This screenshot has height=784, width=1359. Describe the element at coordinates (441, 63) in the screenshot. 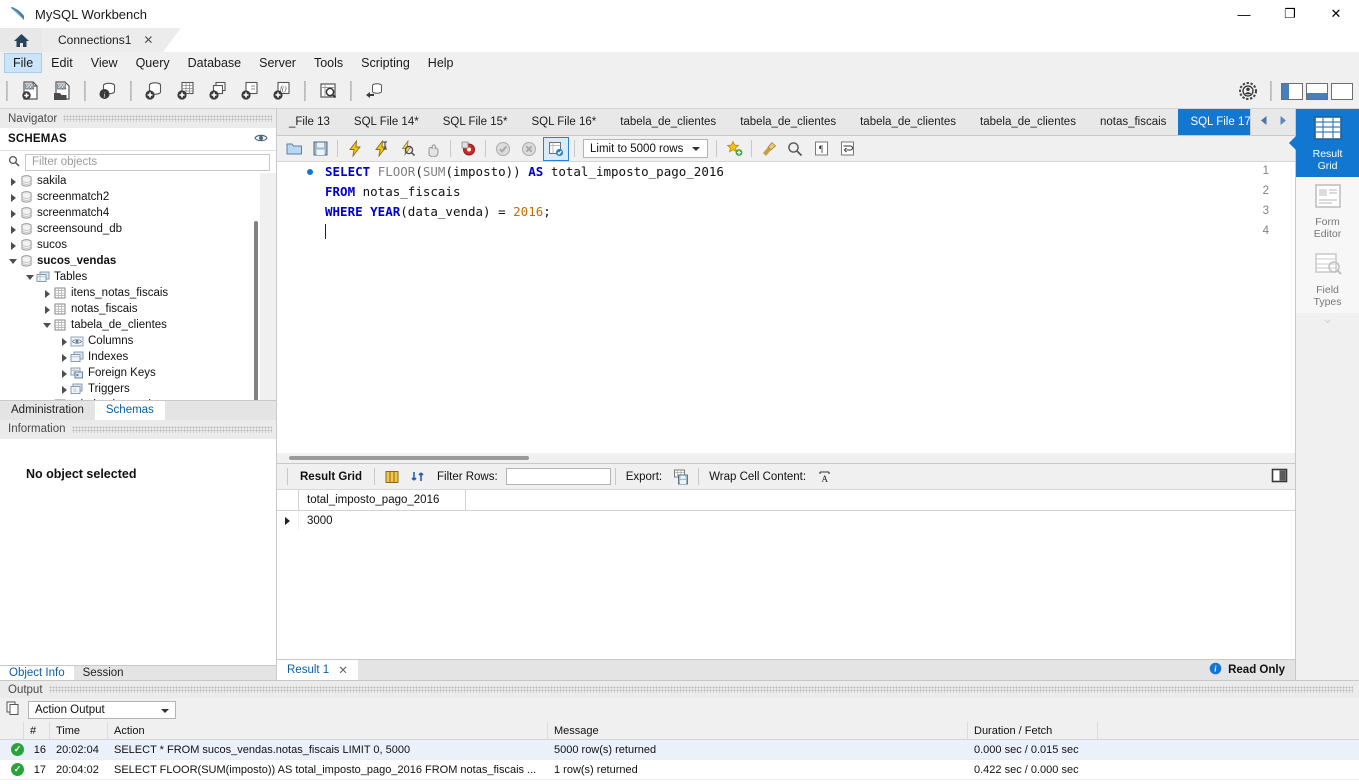

I see `menu-help: Help` at that location.